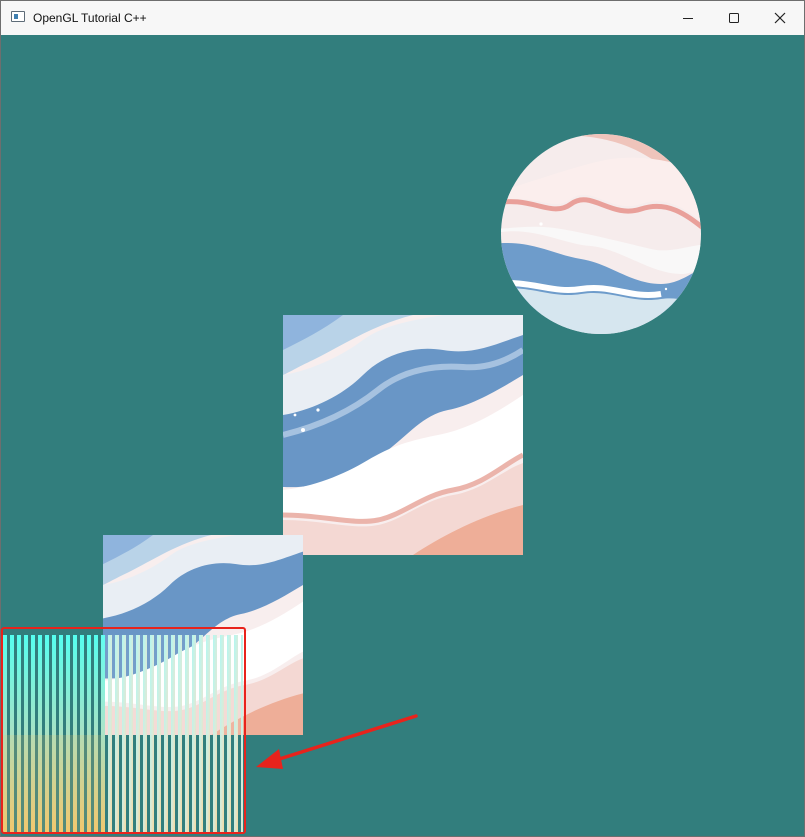 This screenshot has width=805, height=837. I want to click on maximize-icon, so click(734, 18).